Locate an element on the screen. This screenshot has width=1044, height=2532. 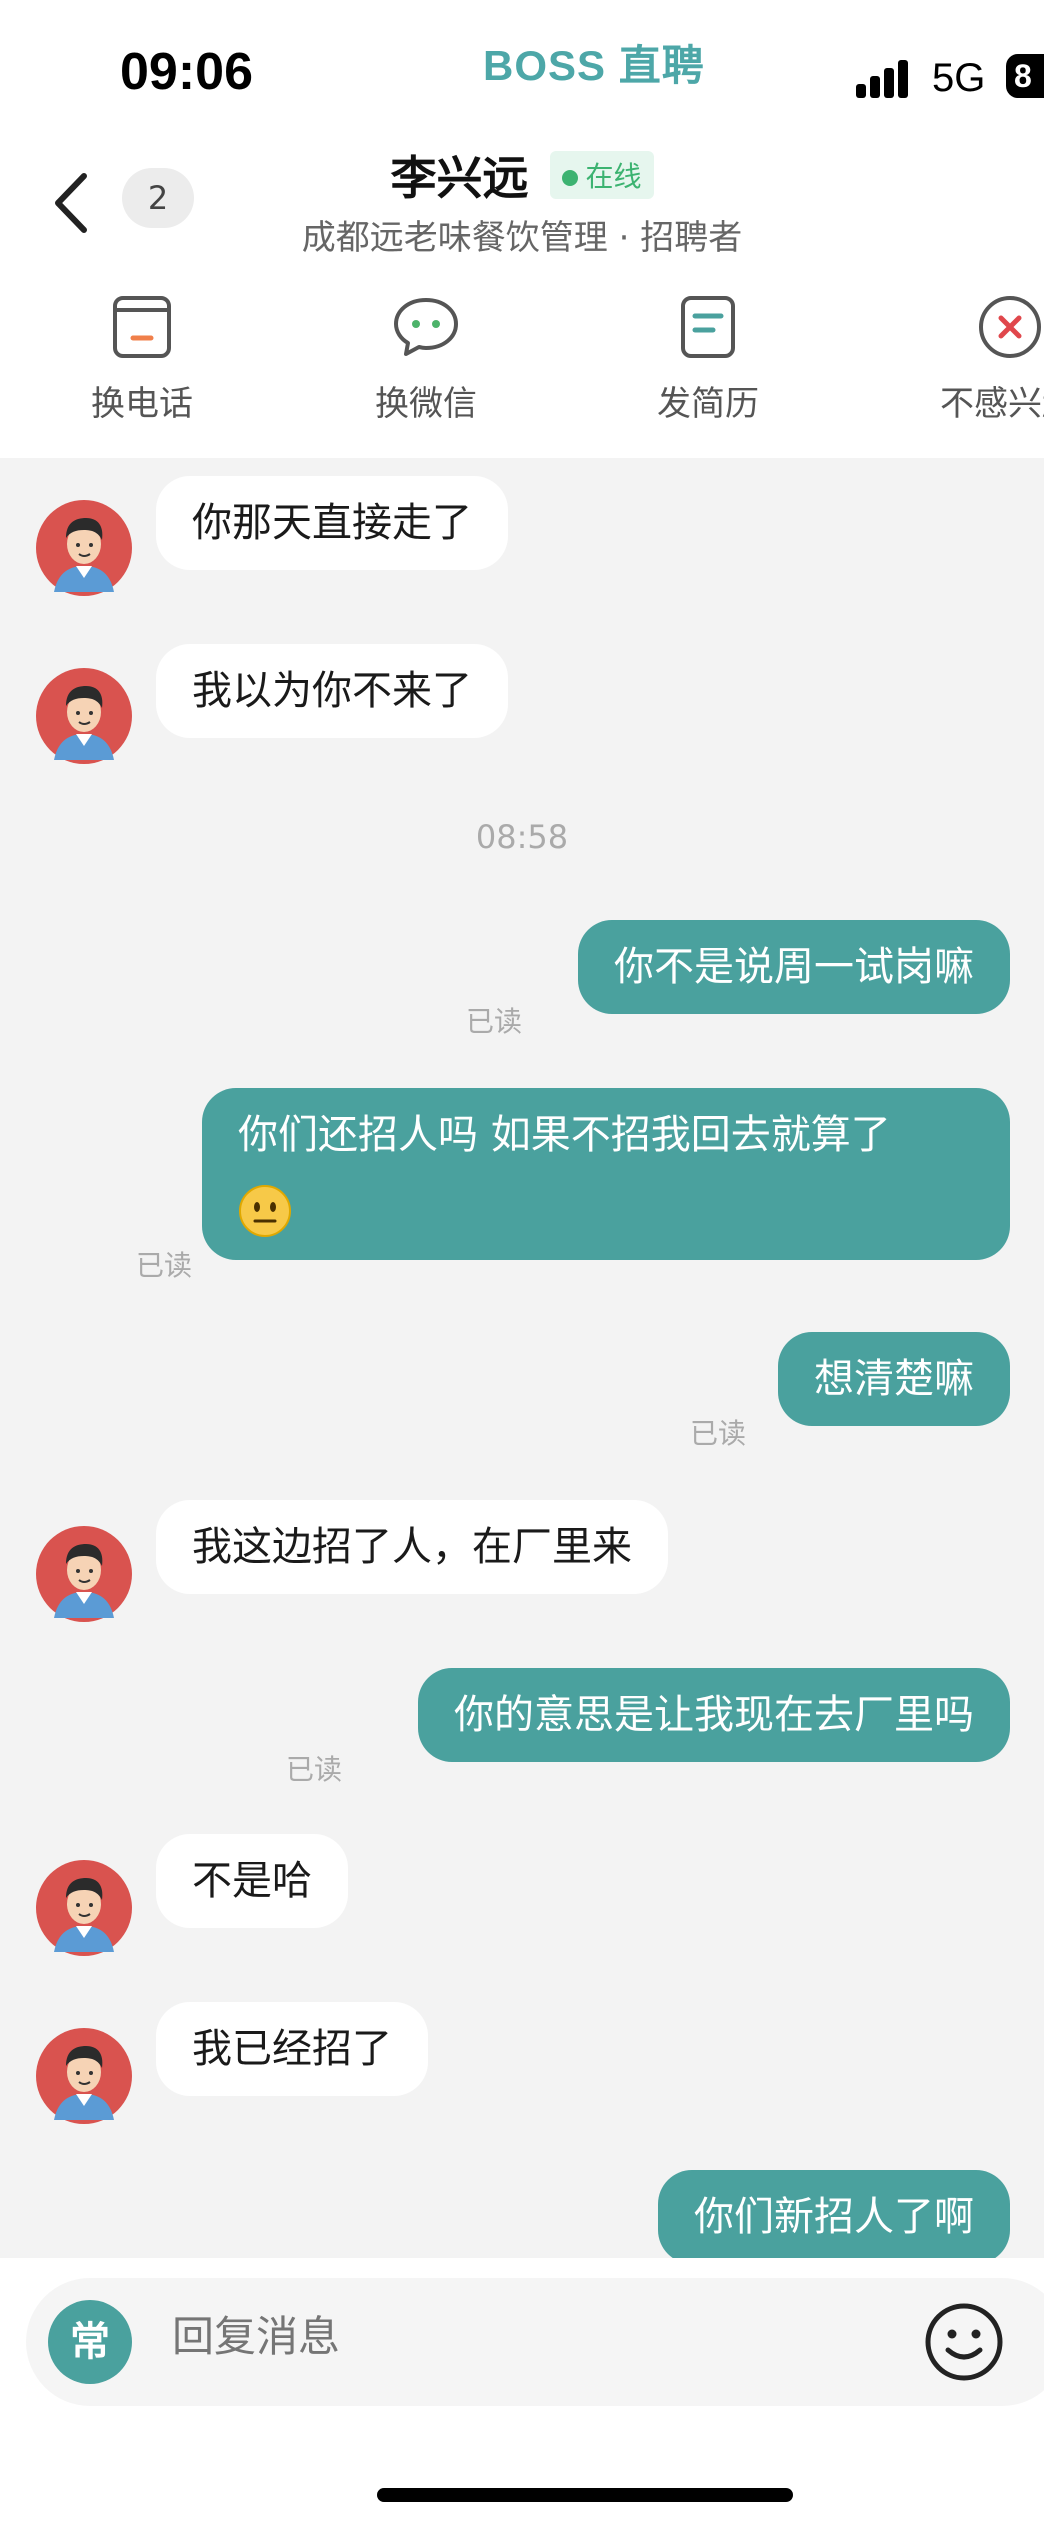
incoming-message: 我已经招了 is located at coordinates (292, 2049).